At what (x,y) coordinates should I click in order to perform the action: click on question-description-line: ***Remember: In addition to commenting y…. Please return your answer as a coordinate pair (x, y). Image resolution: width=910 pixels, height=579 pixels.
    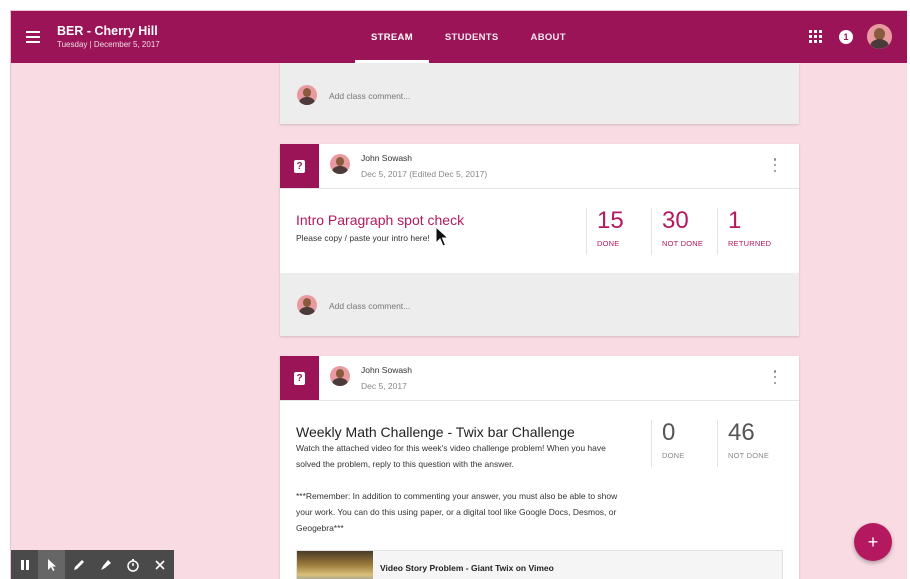
    Looking at the image, I should click on (457, 496).